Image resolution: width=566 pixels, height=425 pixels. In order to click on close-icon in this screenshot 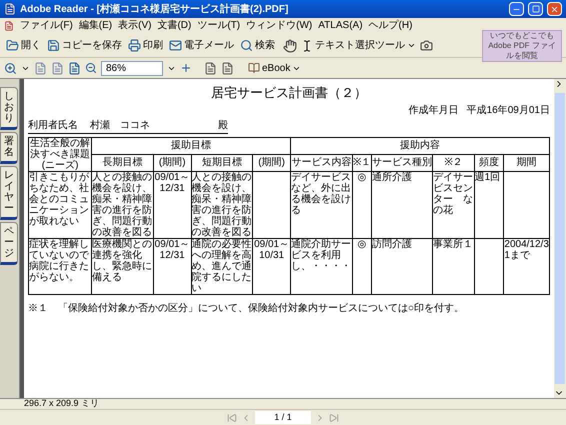, I will do `click(554, 9)`.